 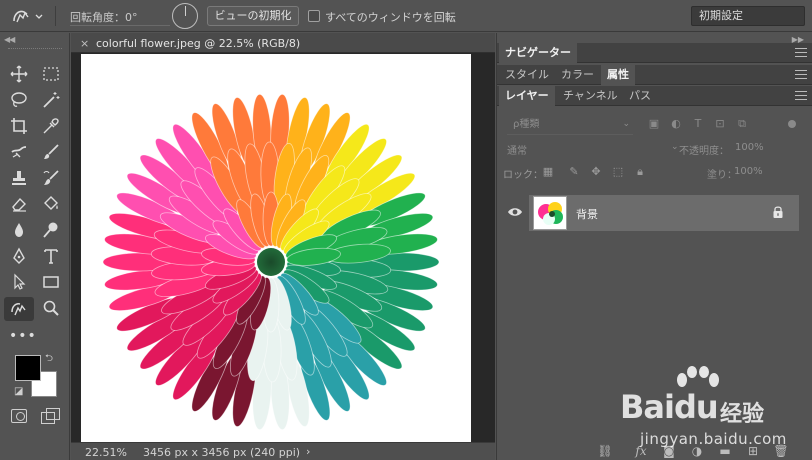 What do you see at coordinates (51, 256) in the screenshot?
I see `type-tool` at bounding box center [51, 256].